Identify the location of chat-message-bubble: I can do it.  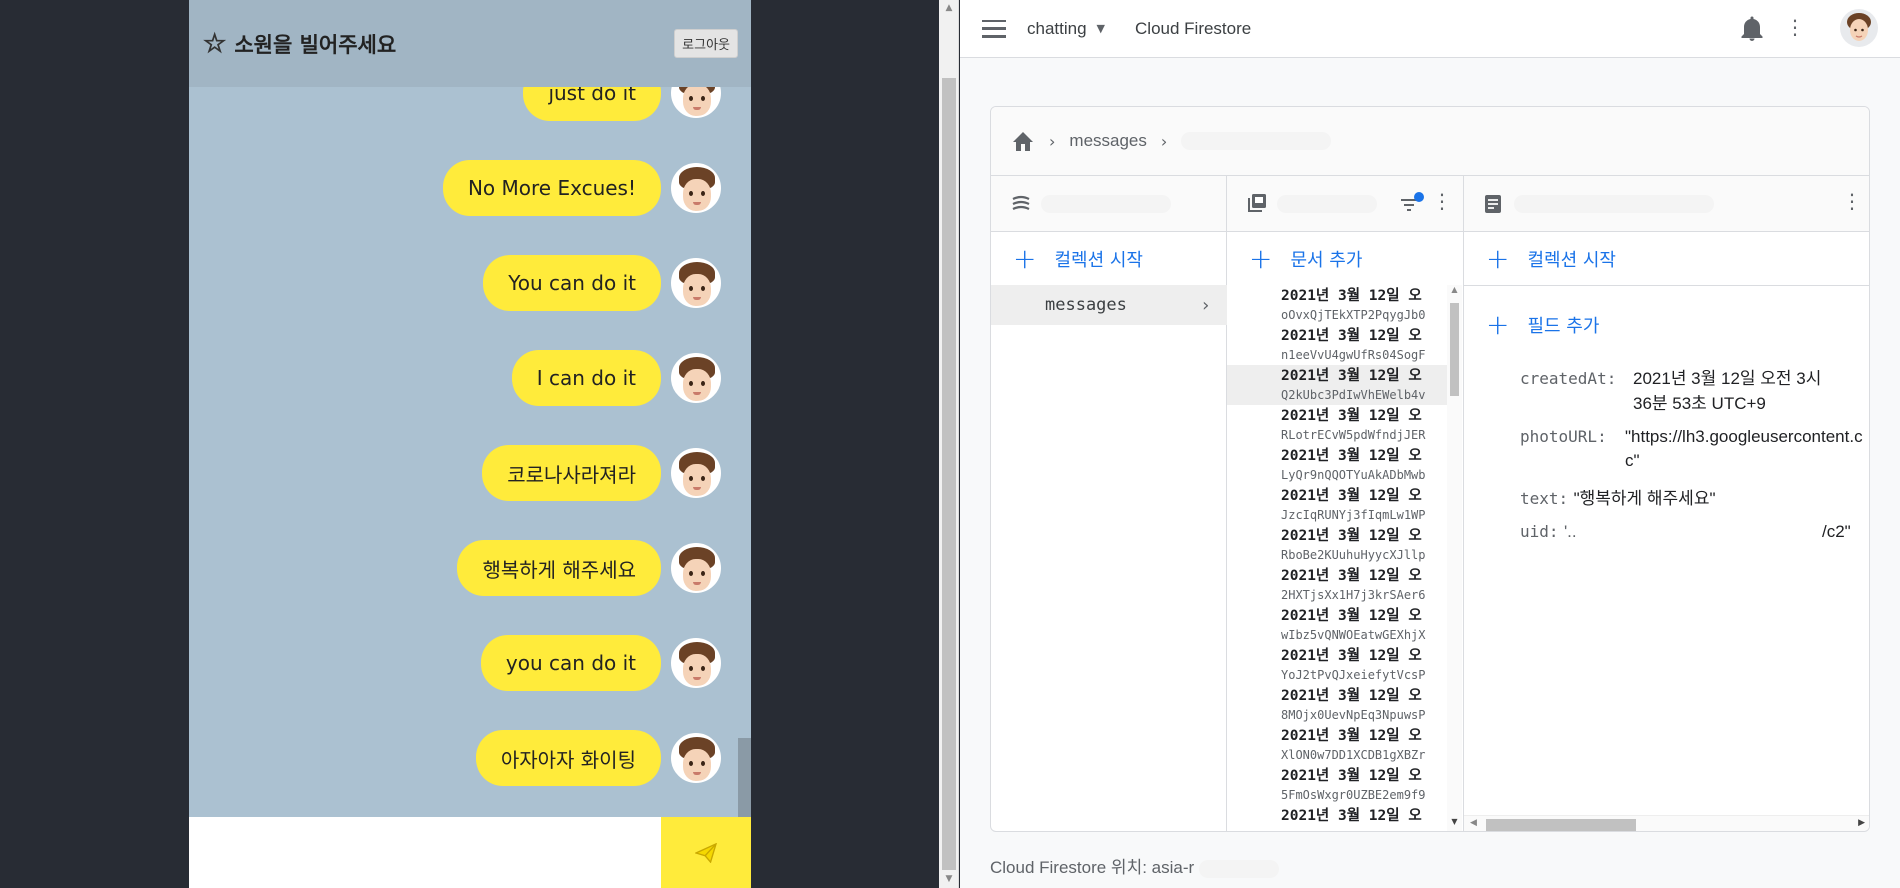
(586, 378).